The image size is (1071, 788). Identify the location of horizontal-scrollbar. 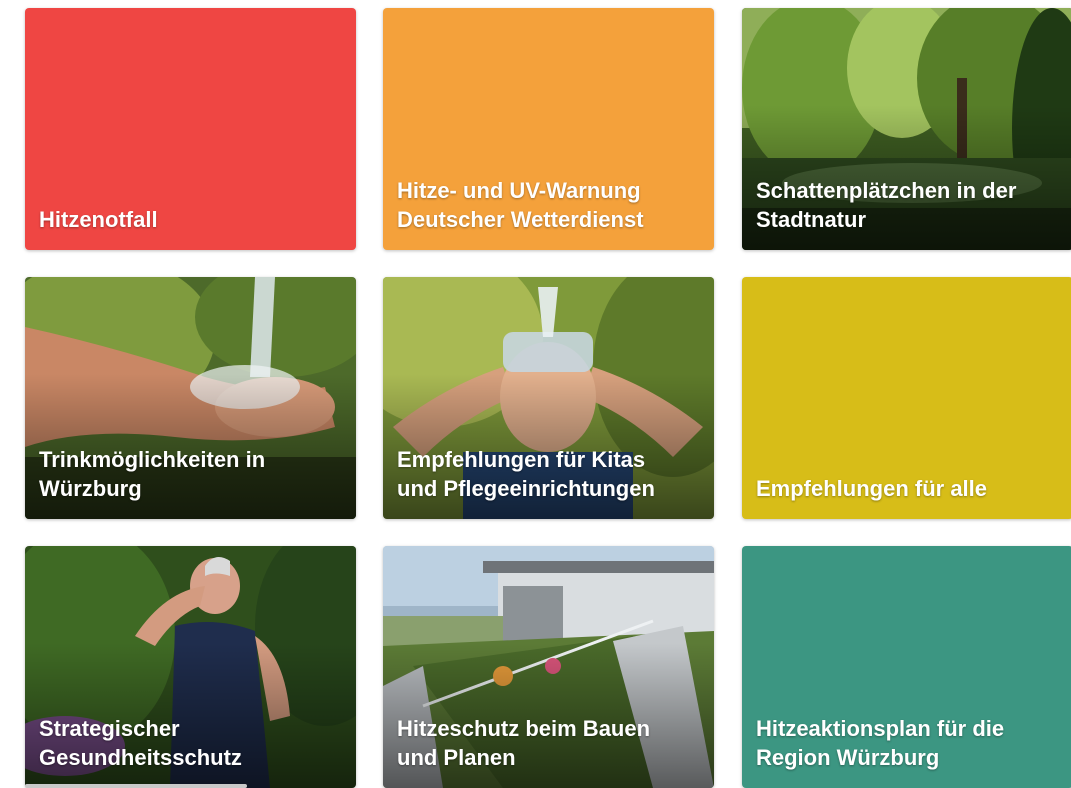
(136, 786).